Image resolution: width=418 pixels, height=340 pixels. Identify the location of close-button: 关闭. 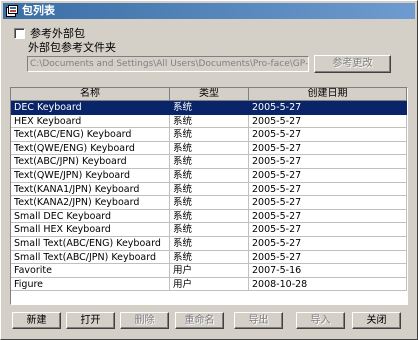
(376, 320).